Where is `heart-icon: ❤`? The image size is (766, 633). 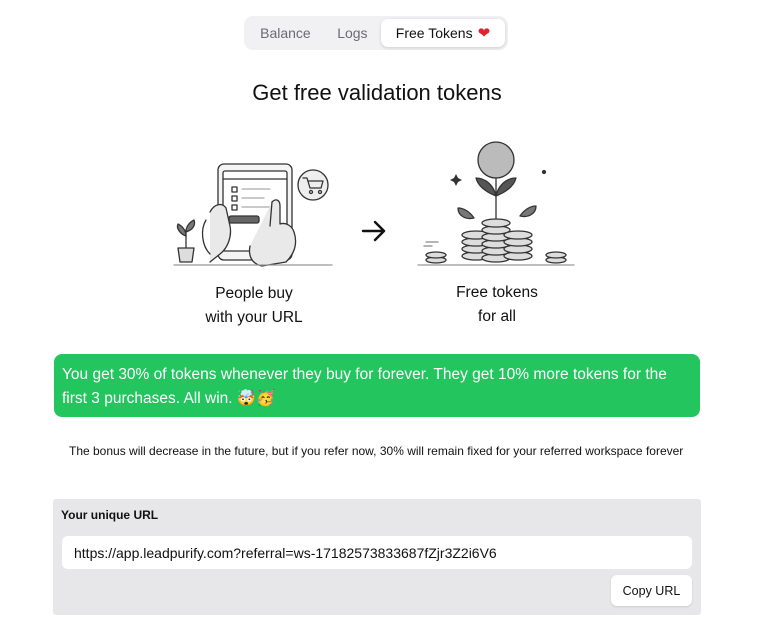 heart-icon: ❤ is located at coordinates (484, 33).